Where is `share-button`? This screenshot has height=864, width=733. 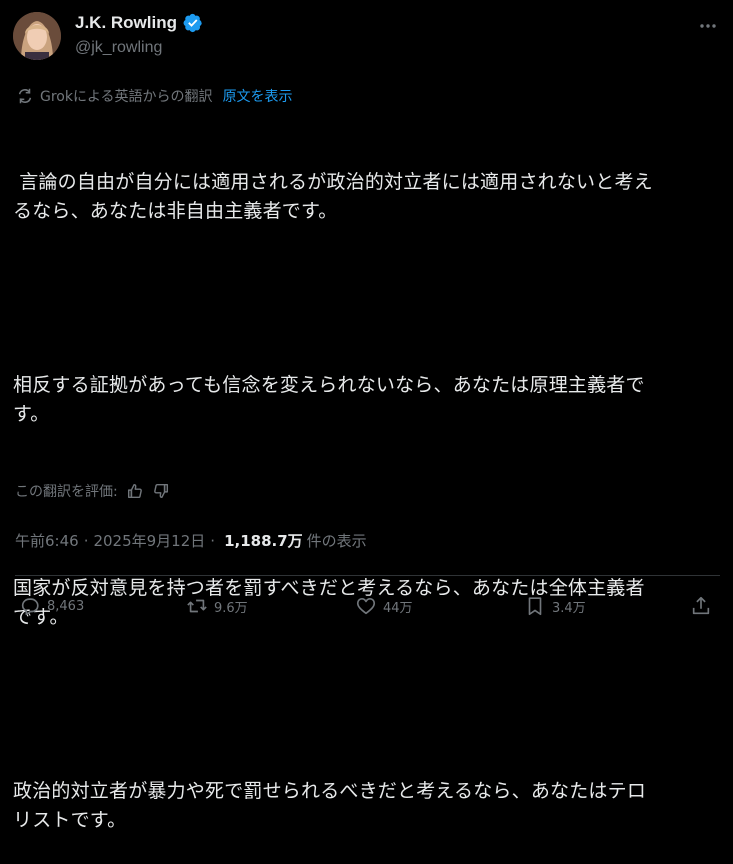
share-button is located at coordinates (701, 606).